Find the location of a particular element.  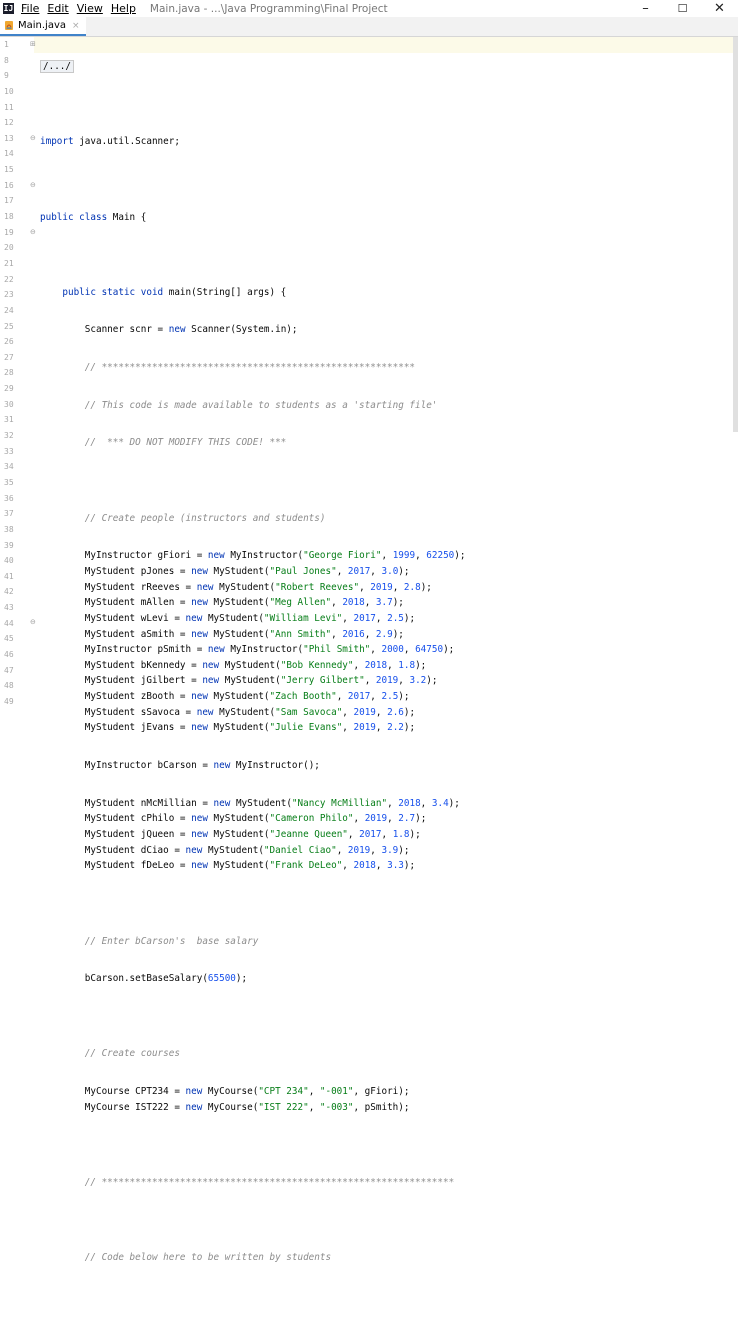

line-number: 20 is located at coordinates (9, 248).